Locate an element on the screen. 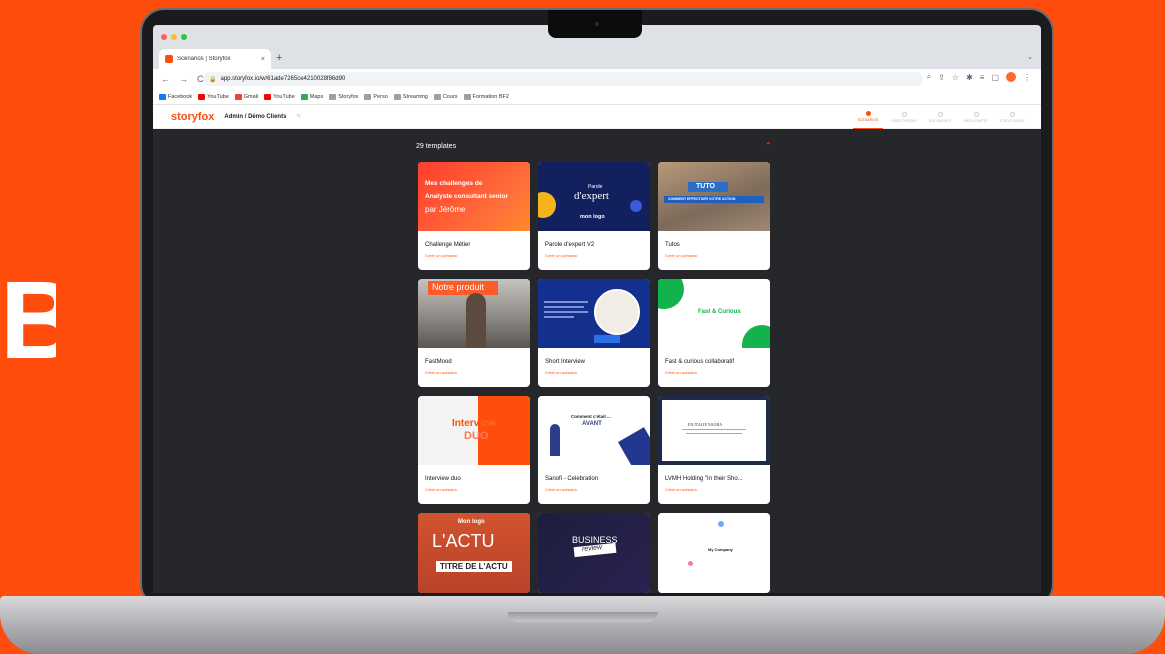 This screenshot has height=654, width=1165. template-card: Short Interview Créer un scénario is located at coordinates (594, 333).